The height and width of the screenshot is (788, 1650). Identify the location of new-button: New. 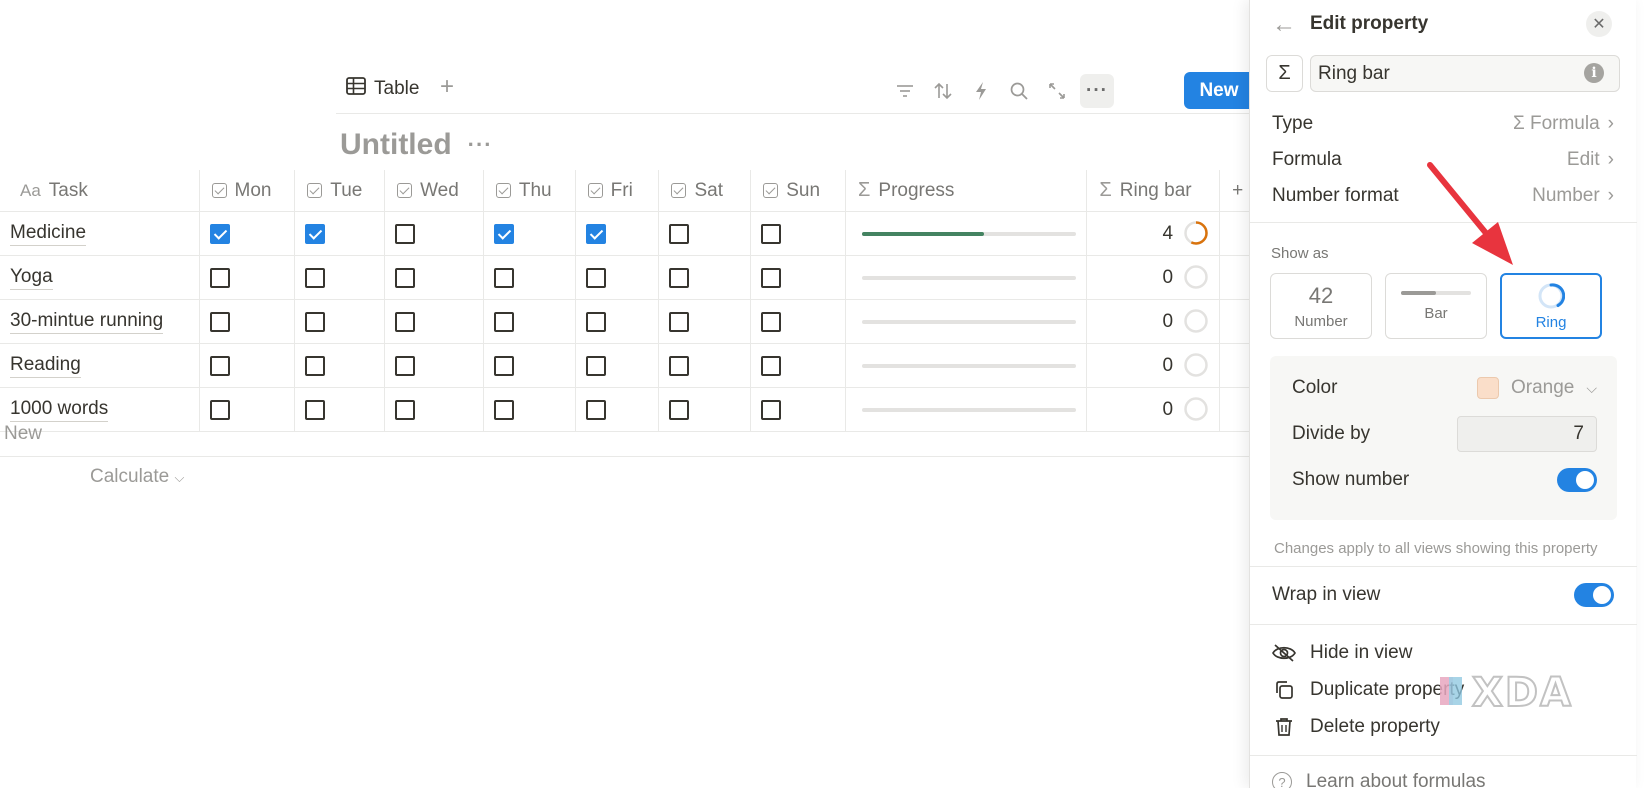
(1219, 90).